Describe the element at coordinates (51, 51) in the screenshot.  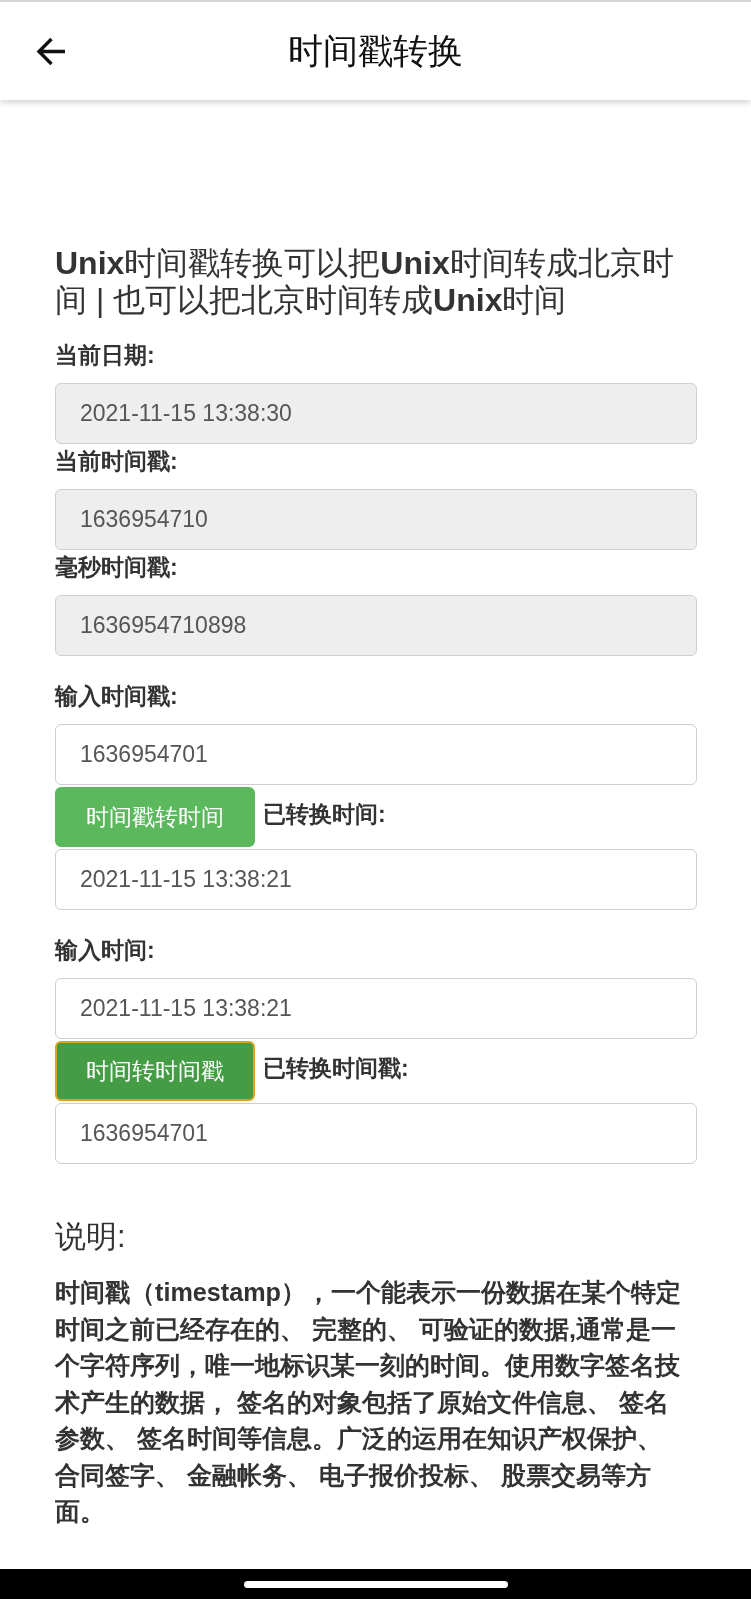
I see `back-icon` at that location.